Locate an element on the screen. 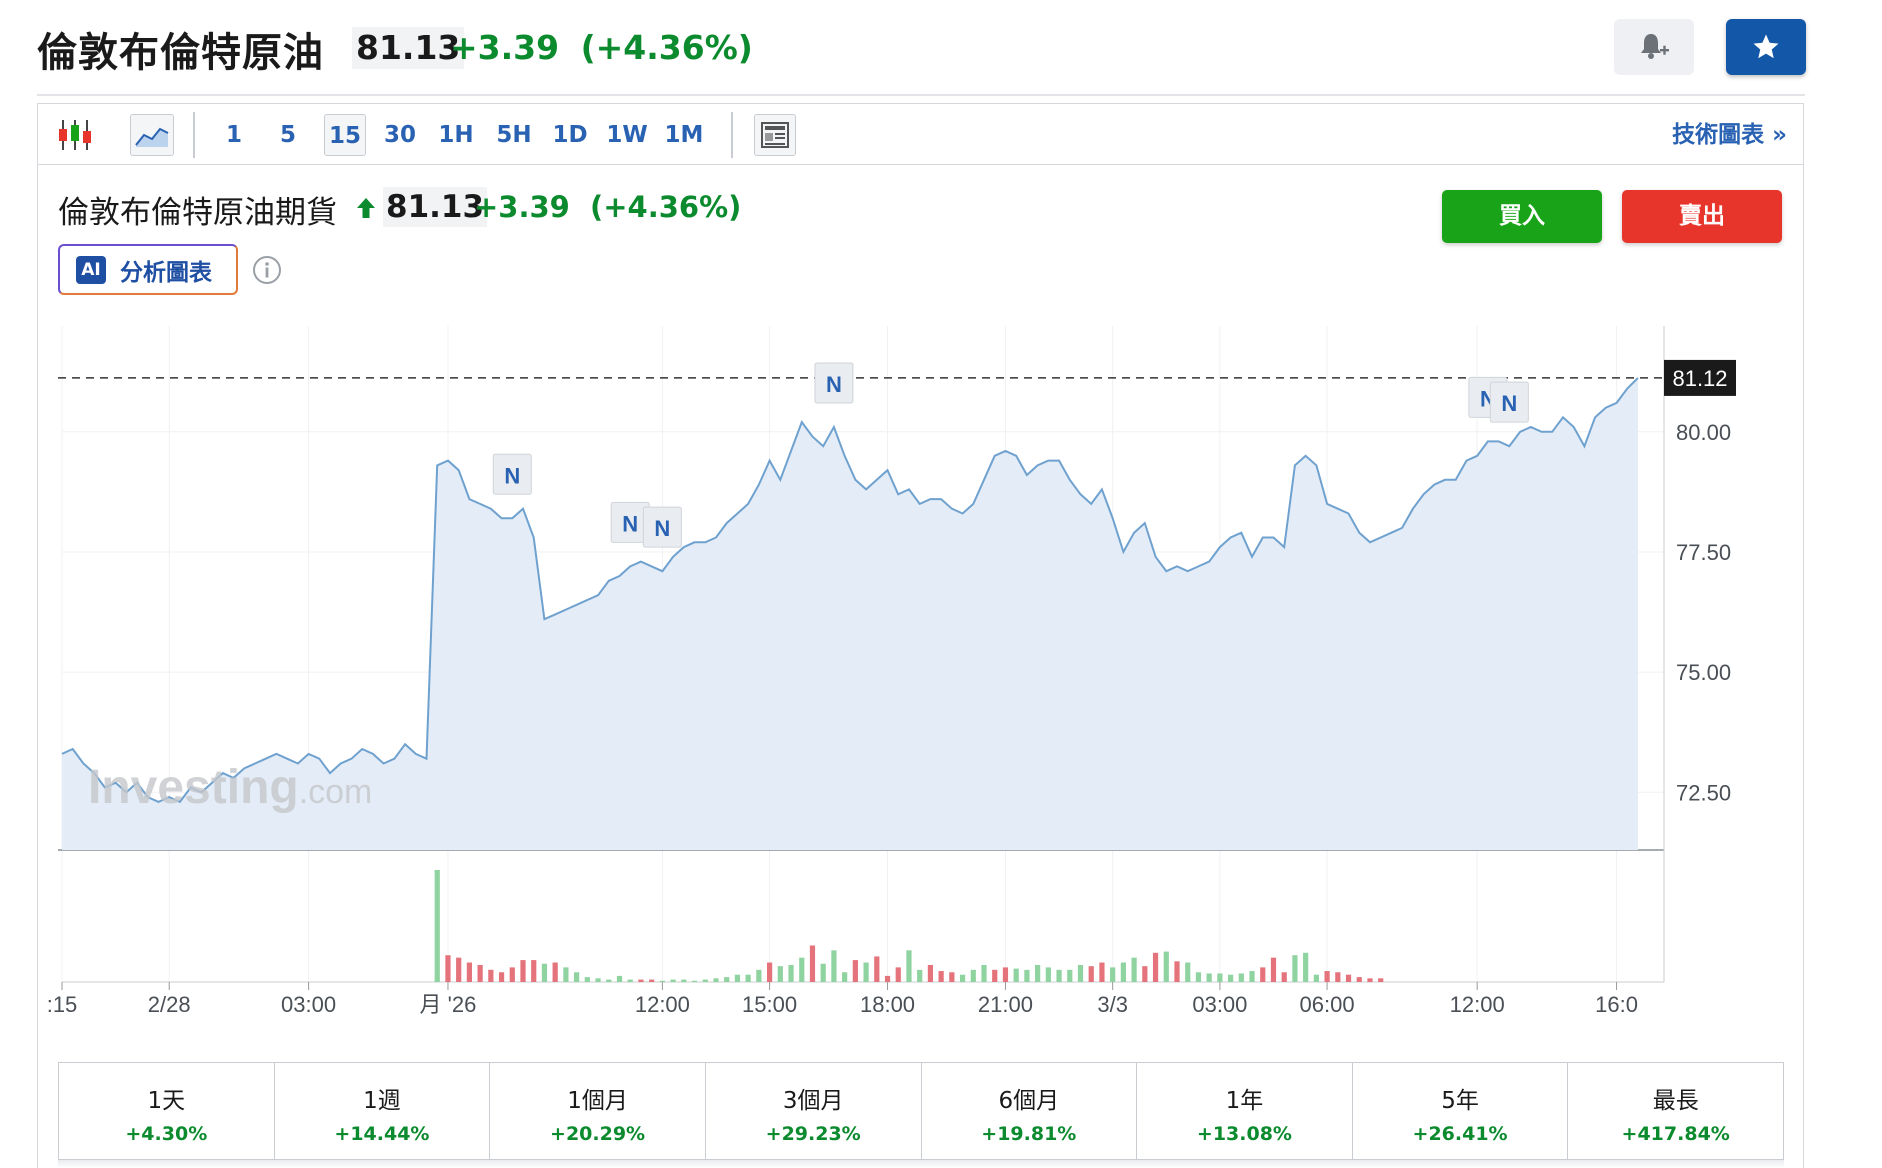  x-tick-label: 月 '26 is located at coordinates (448, 1004).